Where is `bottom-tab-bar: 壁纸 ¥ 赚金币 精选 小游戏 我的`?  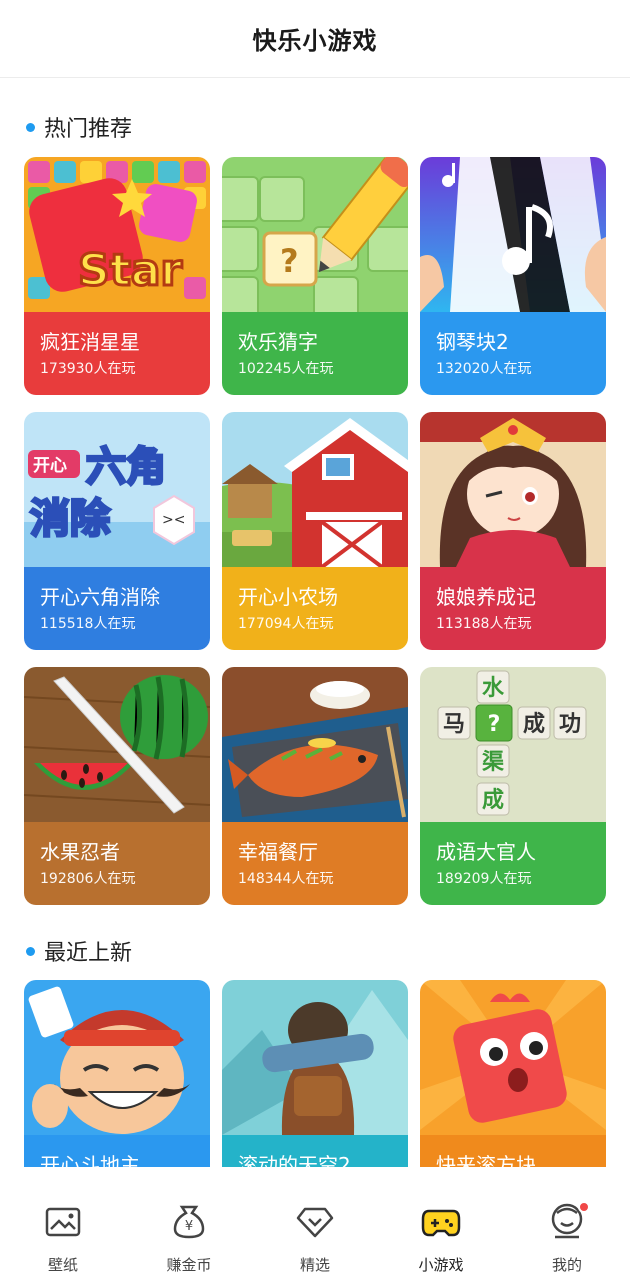
bottom-tab-bar: 壁纸 ¥ 赚金币 精选 小游戏 我的 is located at coordinates (315, 1223).